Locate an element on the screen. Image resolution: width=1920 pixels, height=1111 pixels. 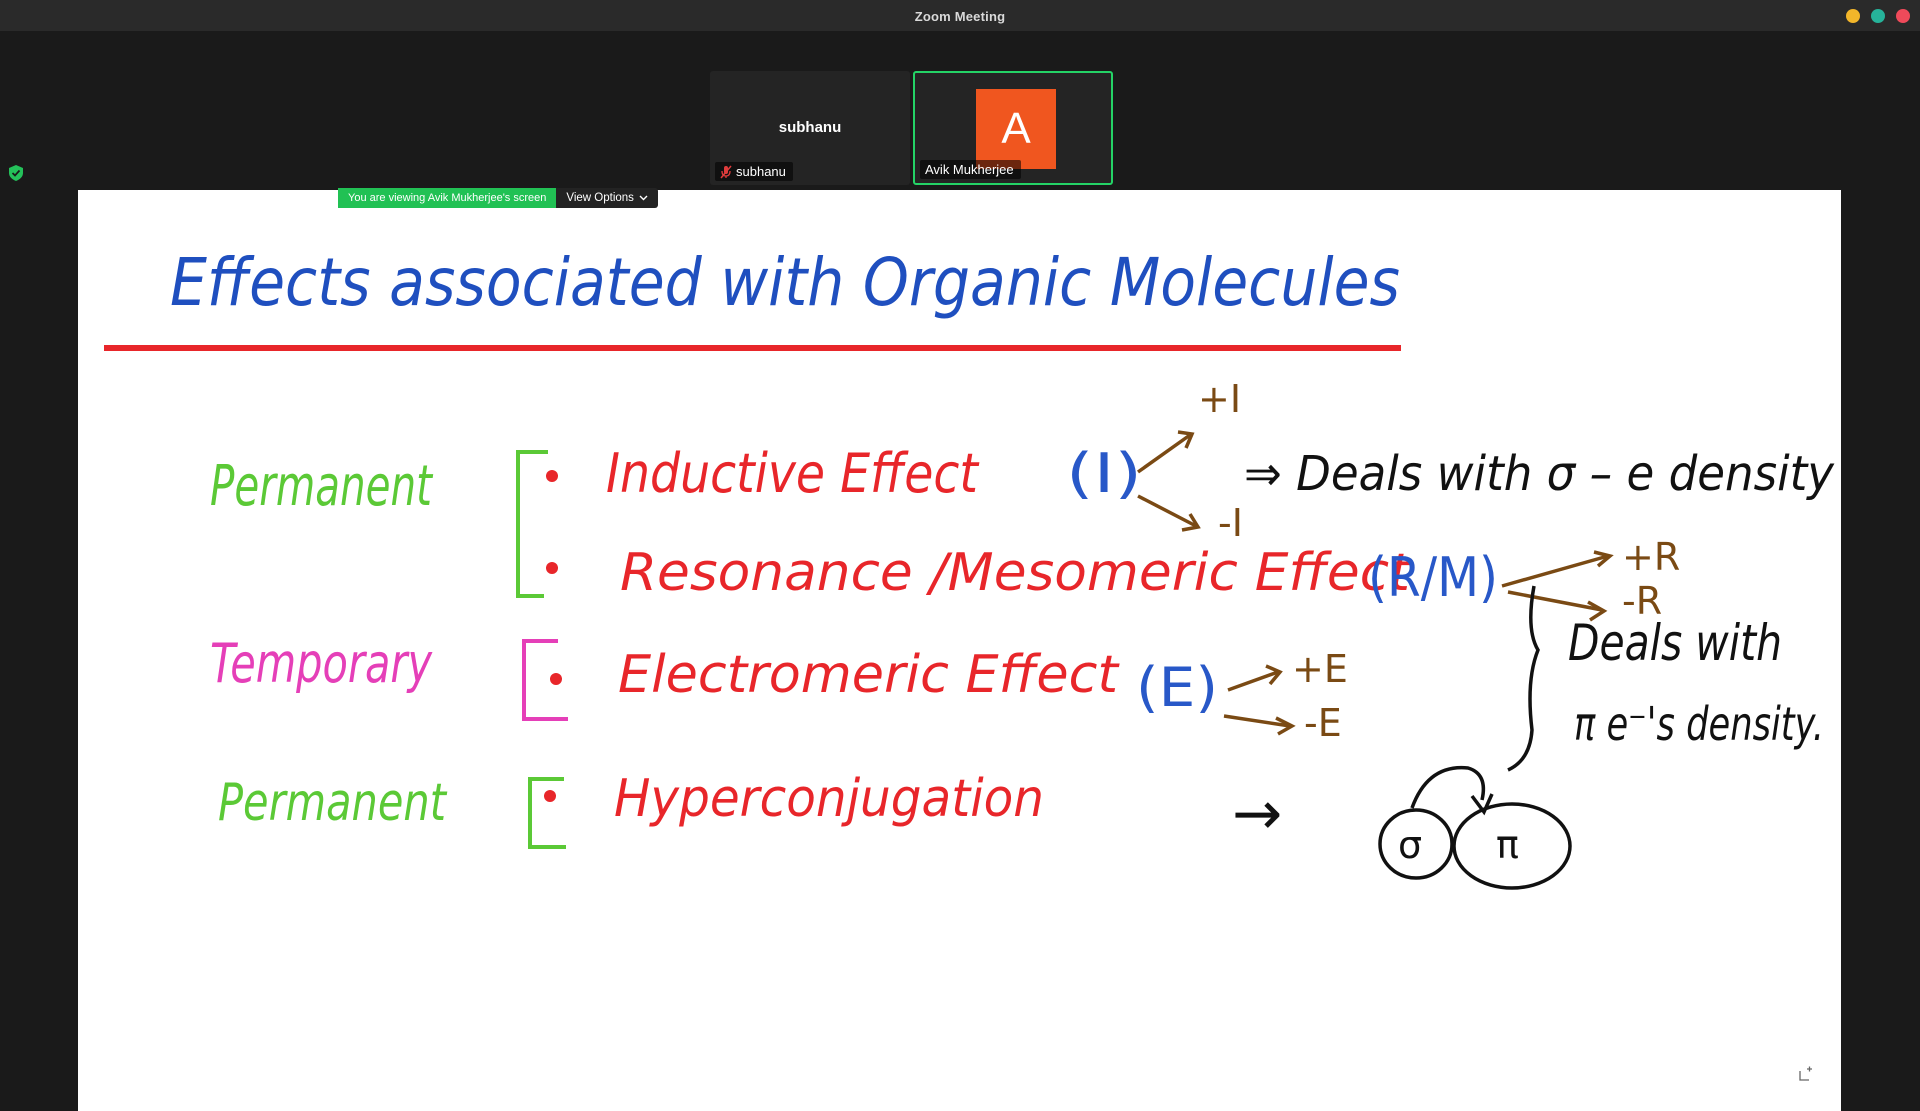
note-brace is located at coordinates (1523, 678).